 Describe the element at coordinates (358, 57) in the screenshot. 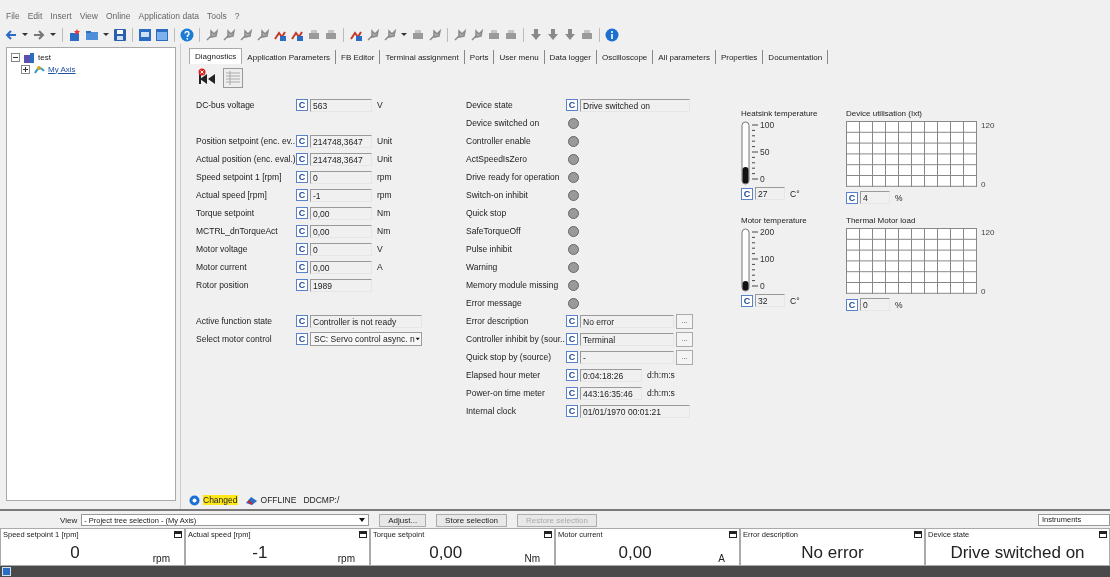

I see `tab: FB Editor` at that location.